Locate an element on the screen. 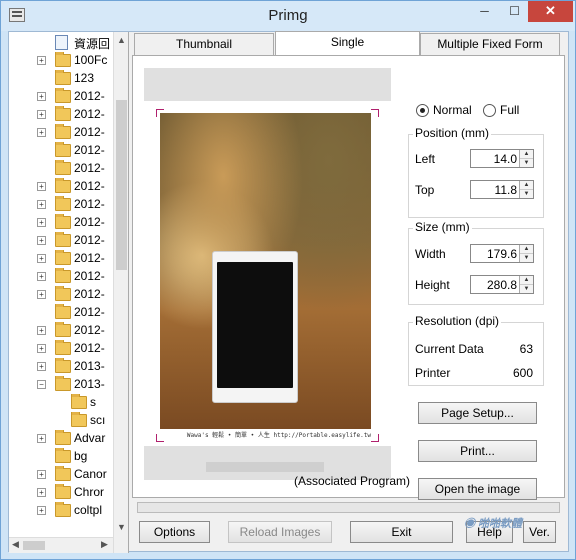 The width and height of the screenshot is (576, 560). scroll-up-icon: ▲ is located at coordinates (121, 40).